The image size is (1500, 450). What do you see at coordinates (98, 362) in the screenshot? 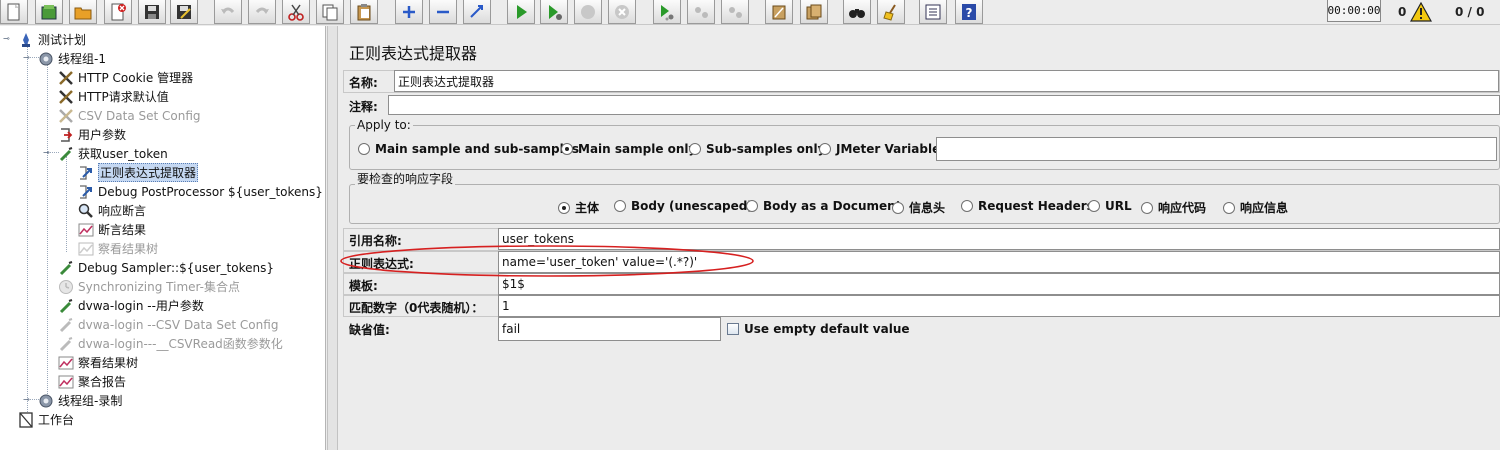
I see `tree-node-view-results-tree: 察看结果树` at bounding box center [98, 362].